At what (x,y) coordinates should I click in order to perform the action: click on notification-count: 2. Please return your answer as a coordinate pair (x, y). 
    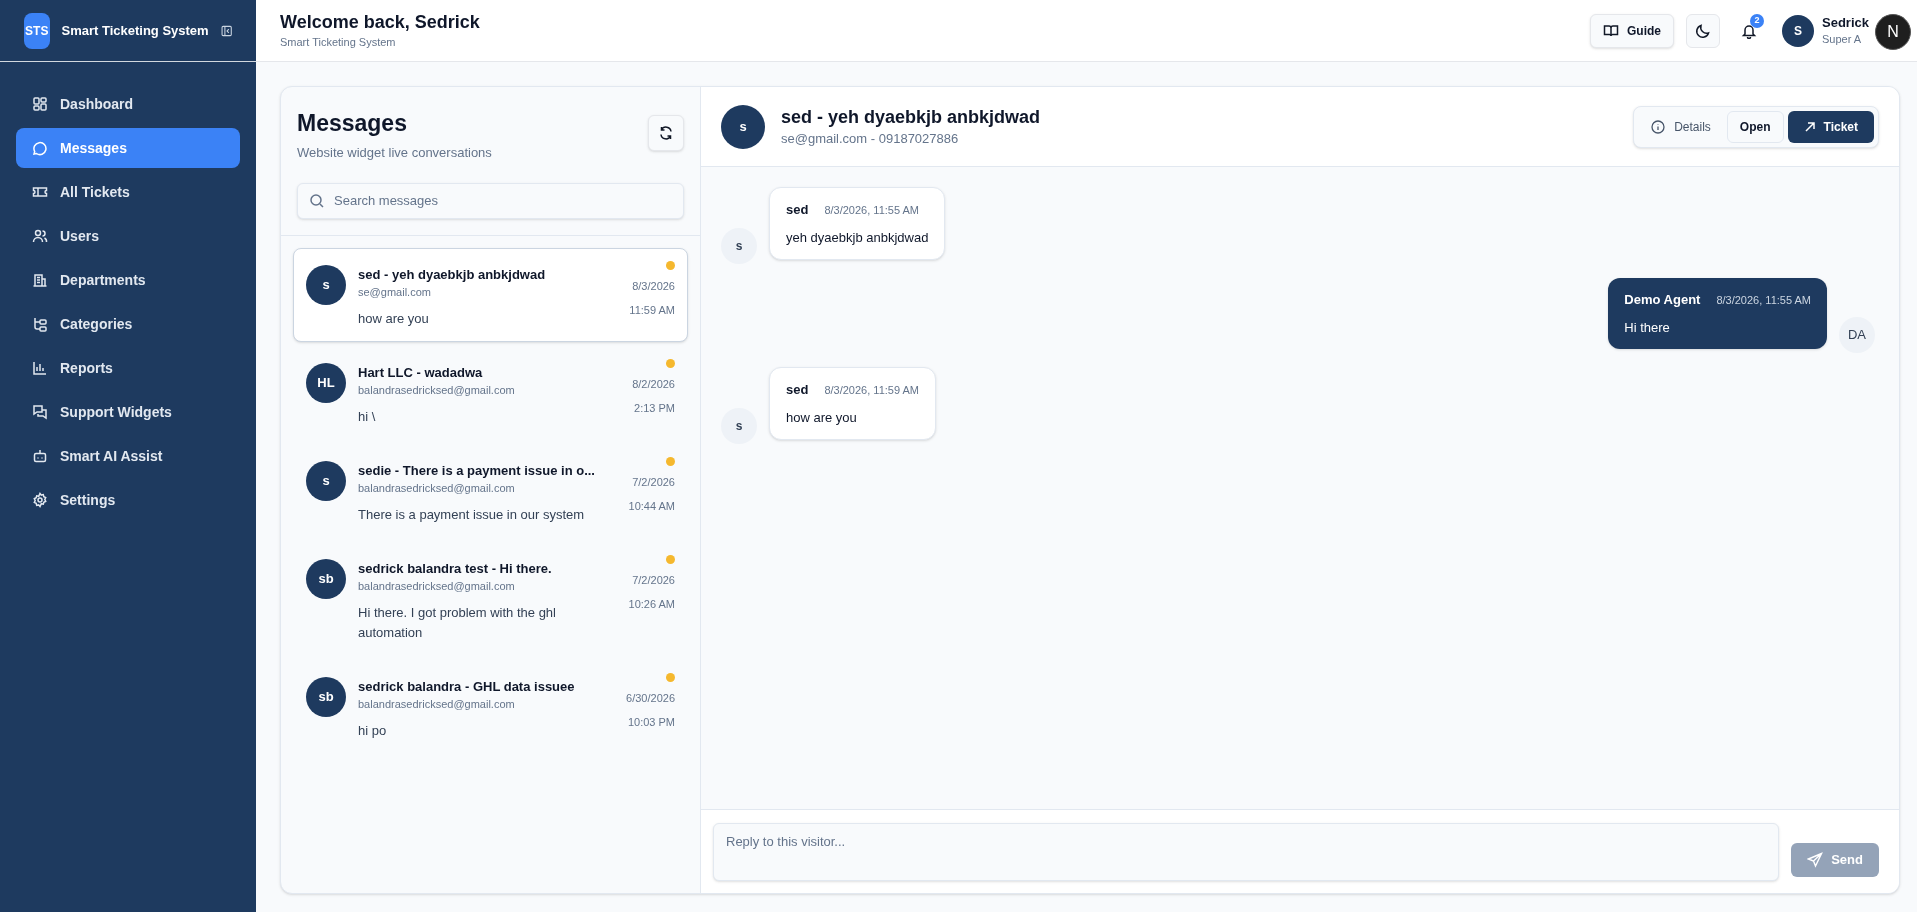
    Looking at the image, I should click on (1757, 20).